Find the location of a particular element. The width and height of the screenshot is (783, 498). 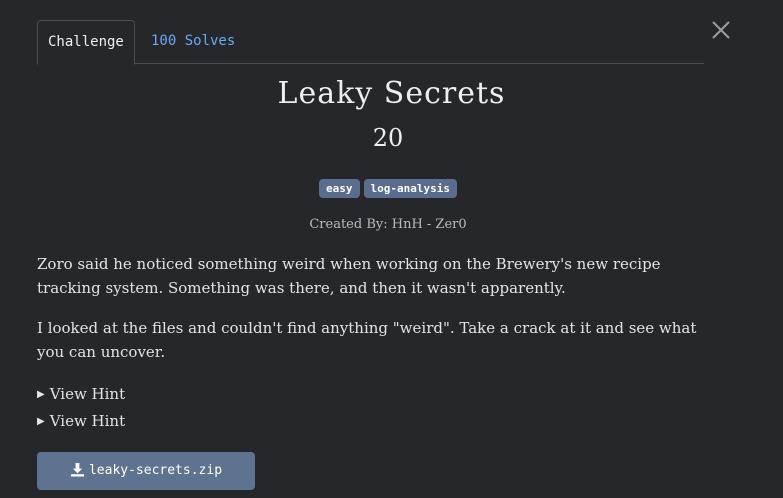

close-icon is located at coordinates (721, 30).